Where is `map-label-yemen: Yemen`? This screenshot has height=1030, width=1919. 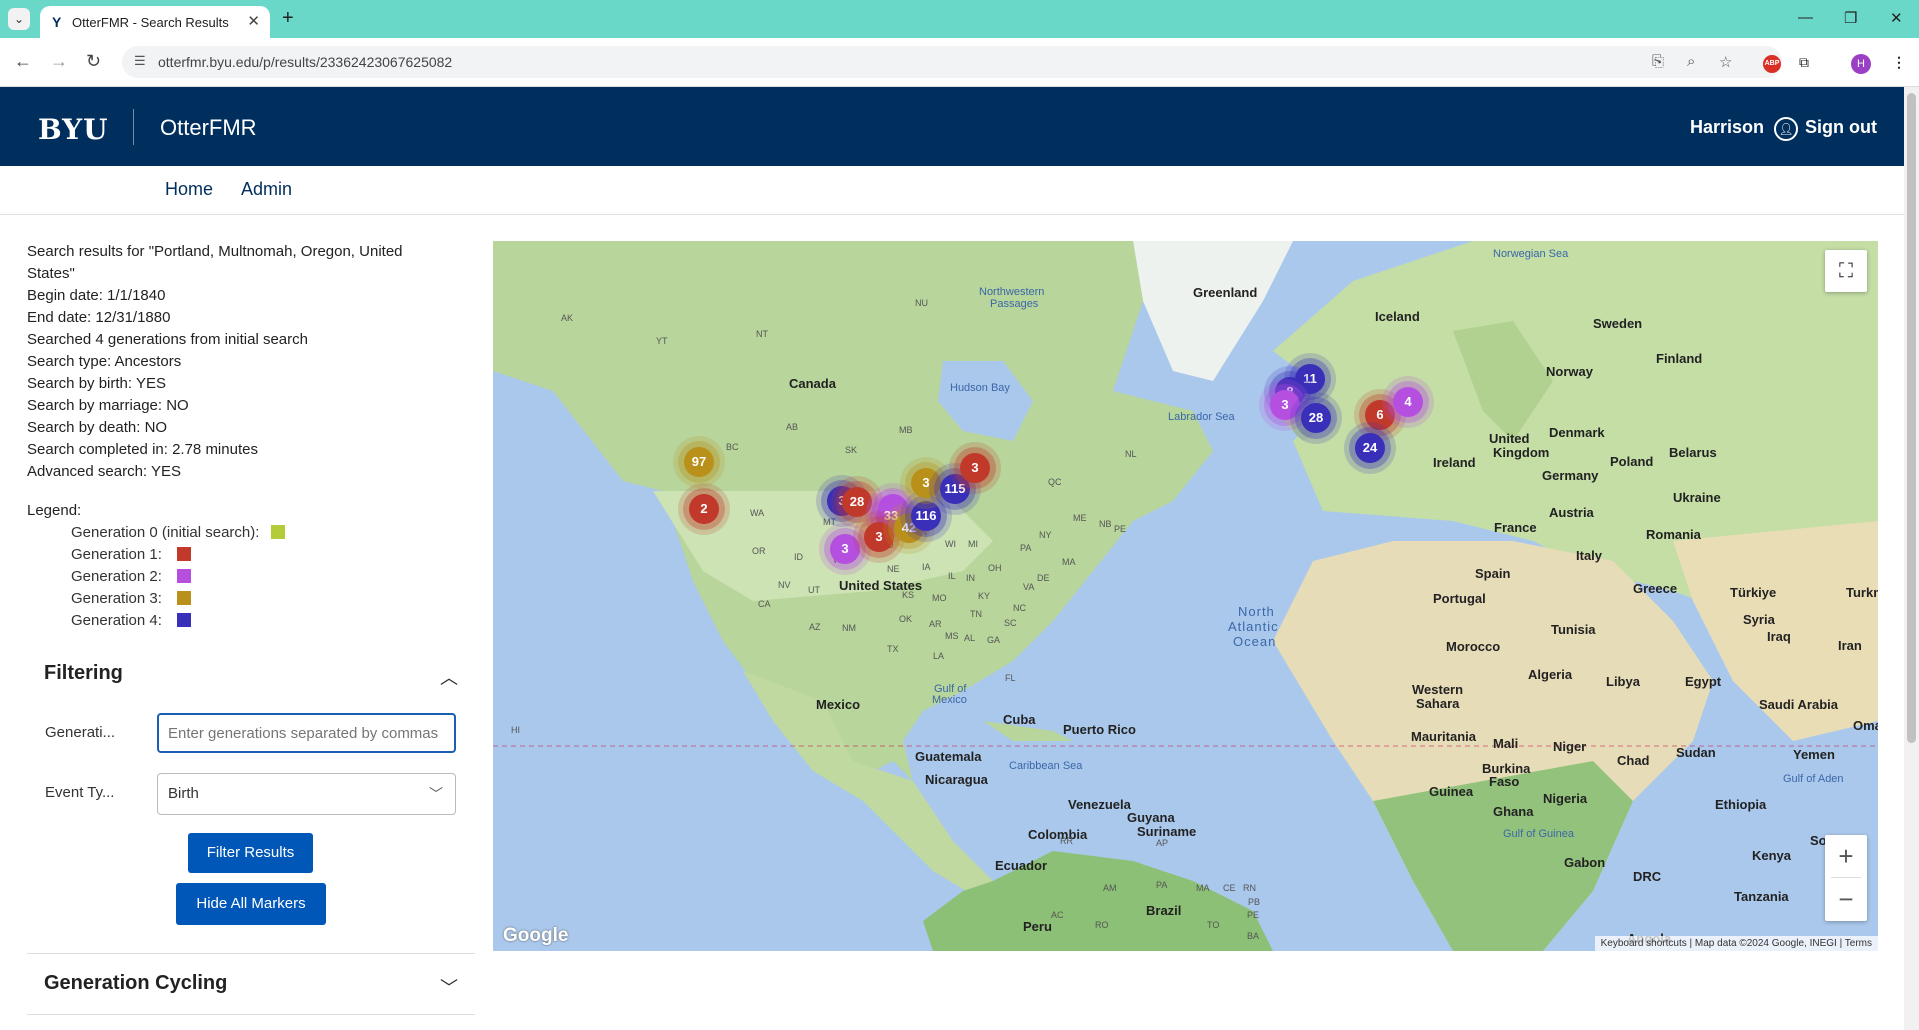
map-label-yemen: Yemen is located at coordinates (1814, 754).